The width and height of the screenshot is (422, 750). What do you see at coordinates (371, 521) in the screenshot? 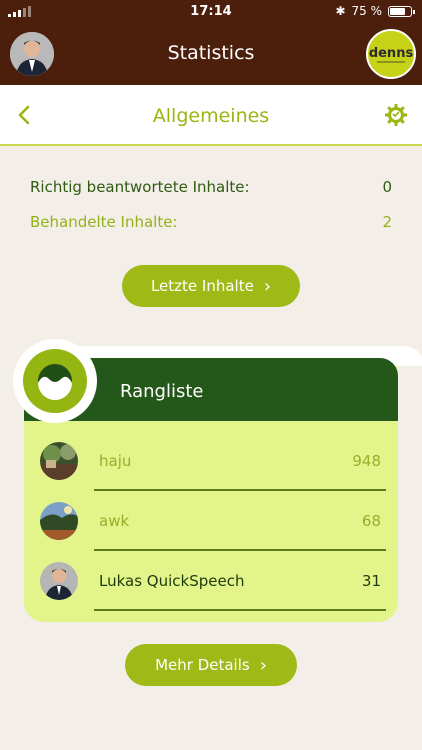
I see `user-score: 68` at bounding box center [371, 521].